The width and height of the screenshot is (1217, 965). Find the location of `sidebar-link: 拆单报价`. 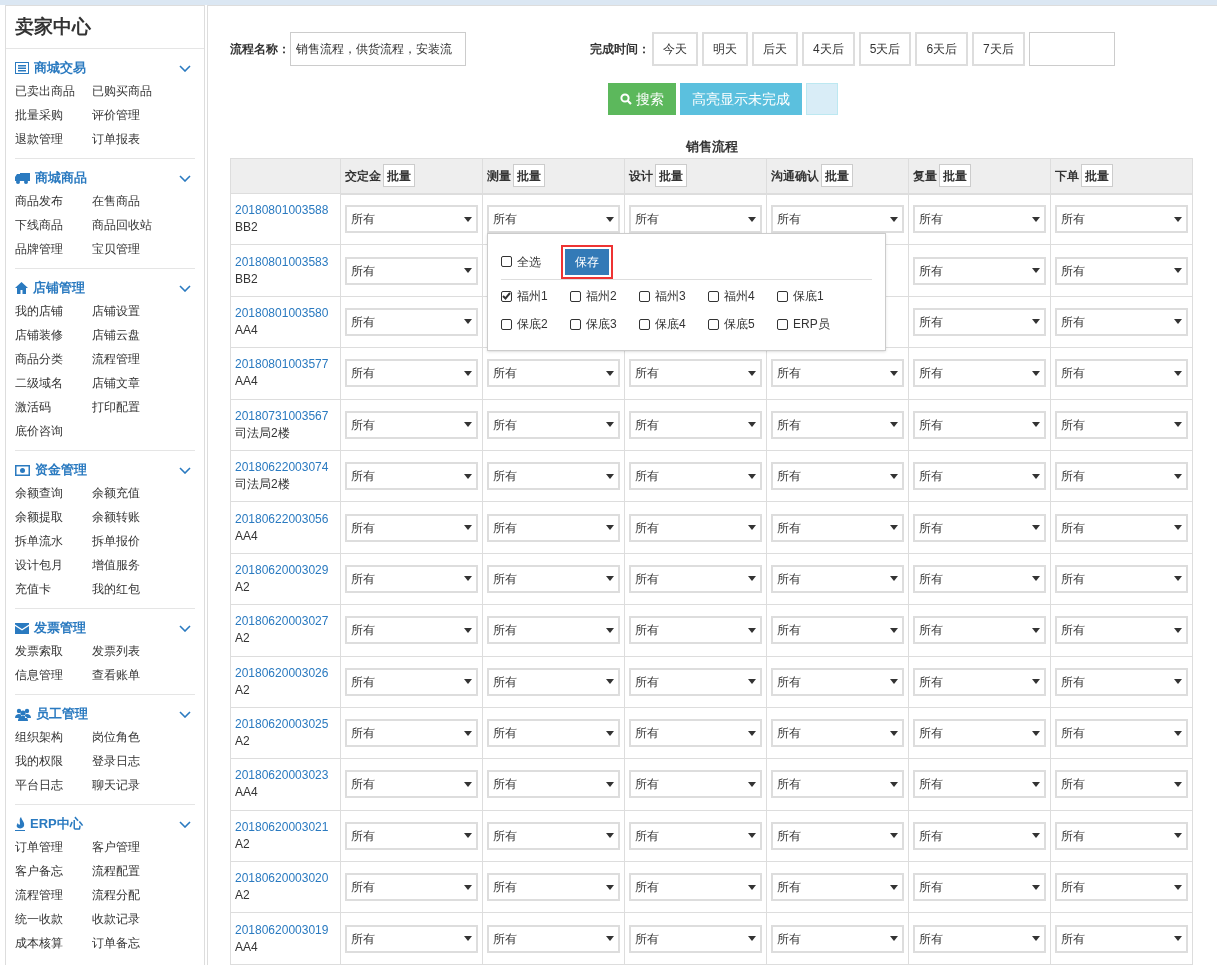

sidebar-link: 拆单报价 is located at coordinates (143, 541).